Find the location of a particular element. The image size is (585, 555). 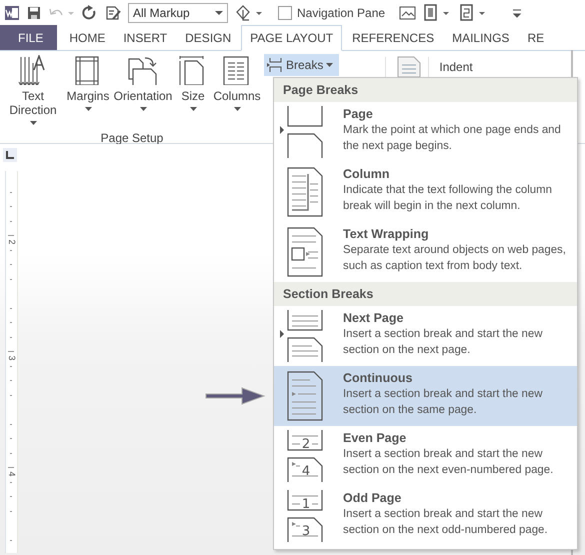

ribbon-tab: INSERT is located at coordinates (145, 37).